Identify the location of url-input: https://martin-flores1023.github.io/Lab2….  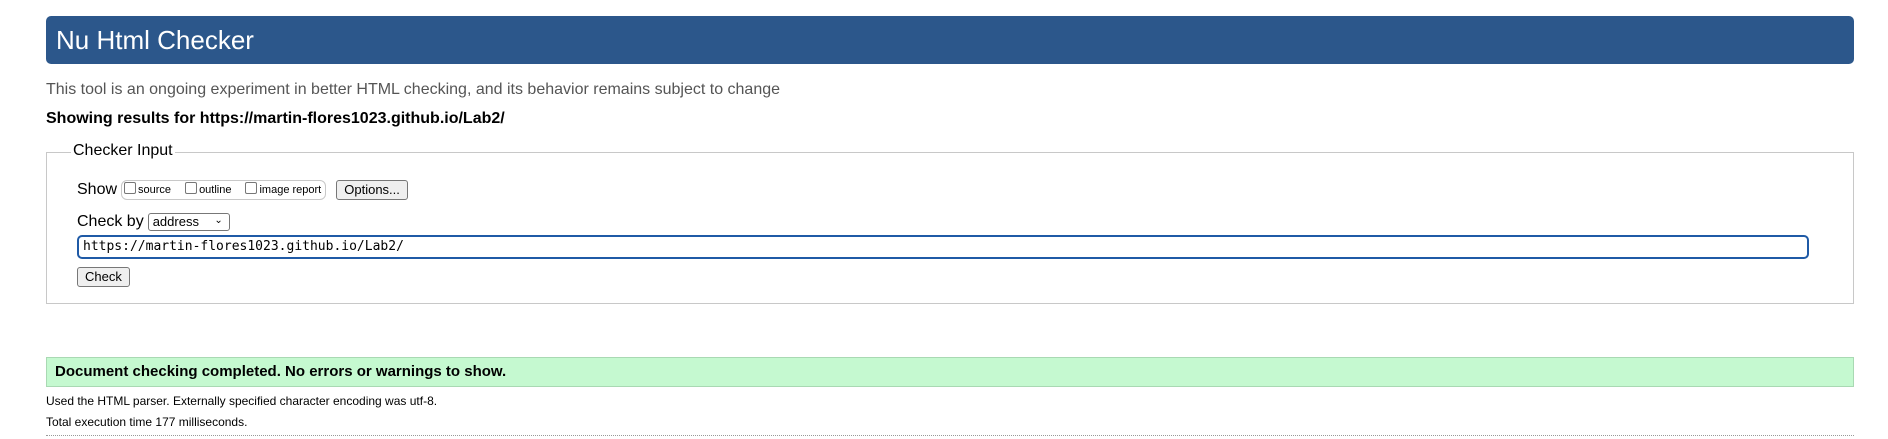
(943, 247).